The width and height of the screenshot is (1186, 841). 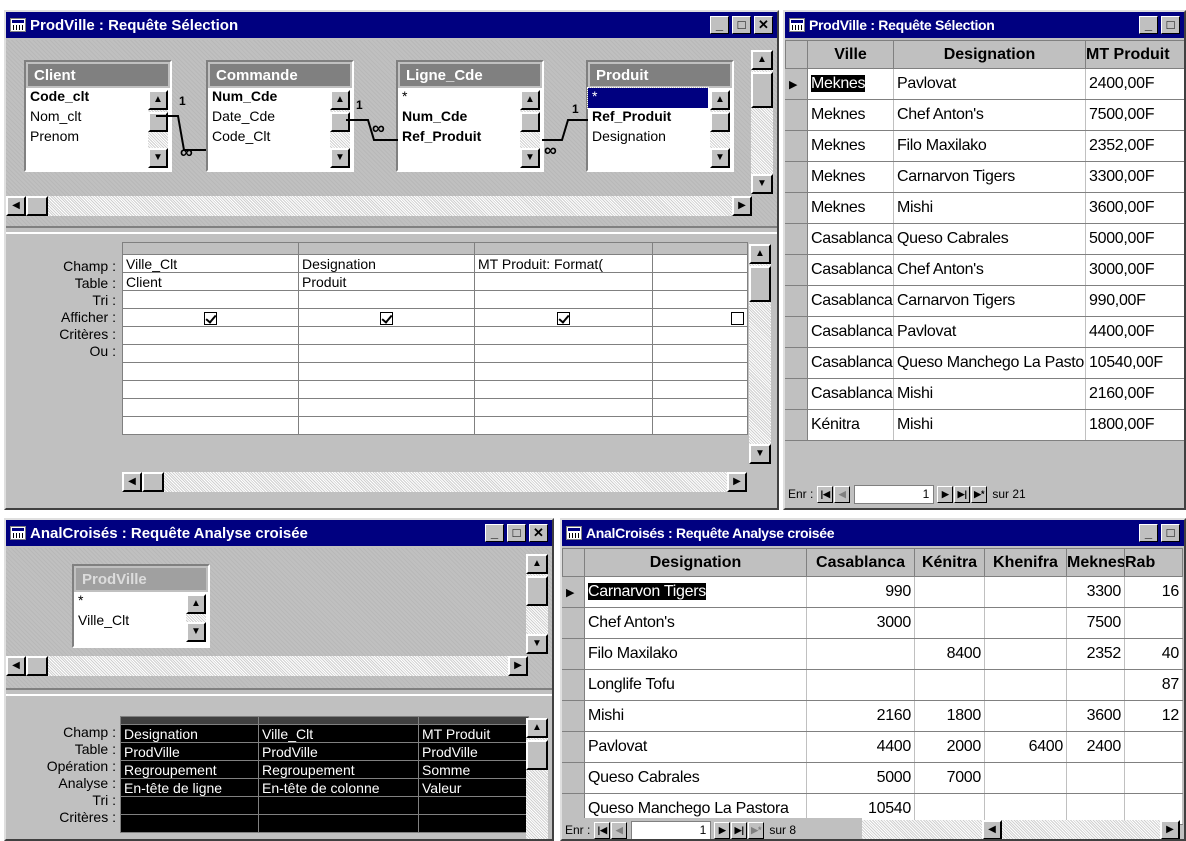 I want to click on table-cell: Pavlovat, so click(x=695, y=747).